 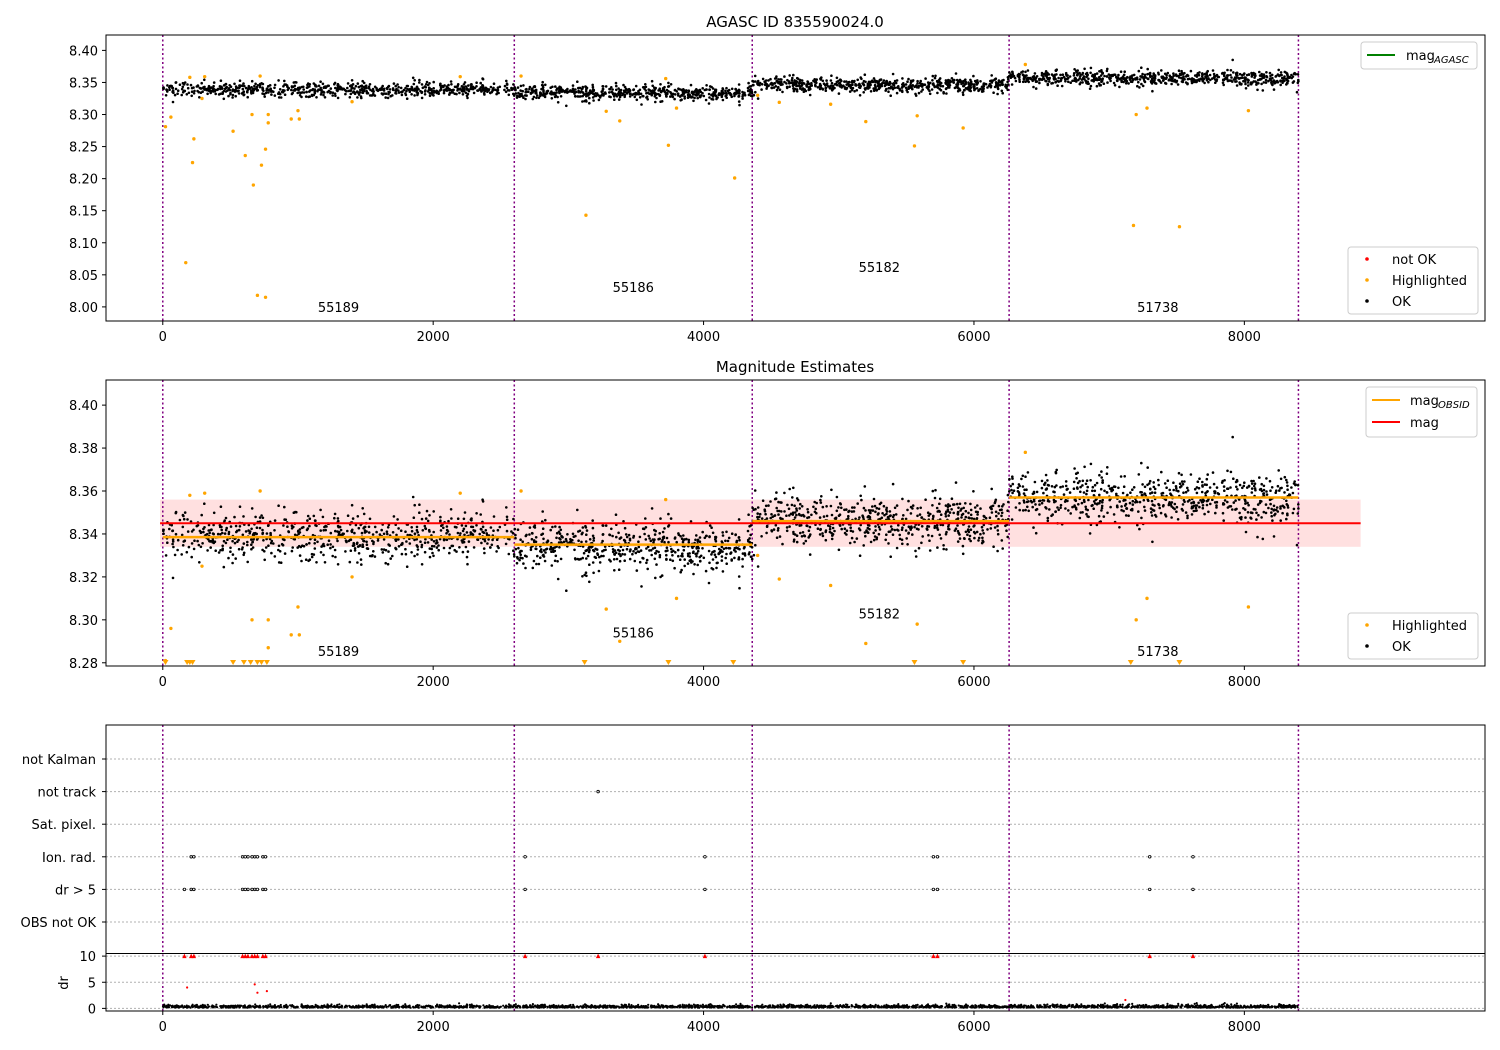 What do you see at coordinates (261, 165) in the screenshot?
I see `agasc-highlighted-point` at bounding box center [261, 165].